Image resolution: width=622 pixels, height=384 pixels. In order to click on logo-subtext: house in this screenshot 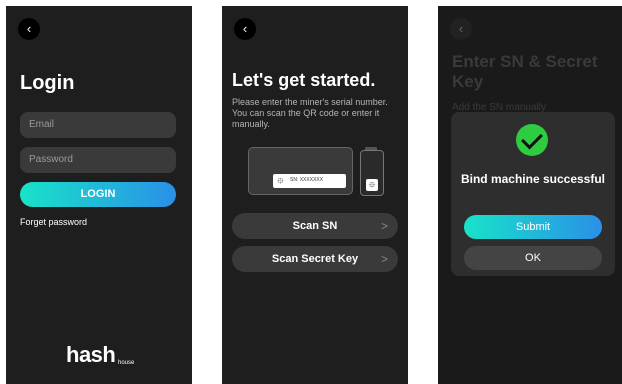, I will do `click(126, 363)`.